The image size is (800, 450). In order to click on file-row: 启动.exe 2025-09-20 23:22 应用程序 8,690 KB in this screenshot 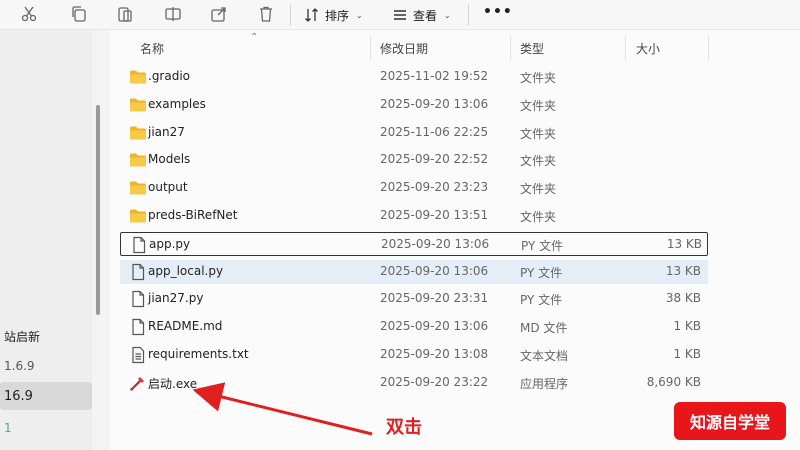, I will do `click(414, 383)`.